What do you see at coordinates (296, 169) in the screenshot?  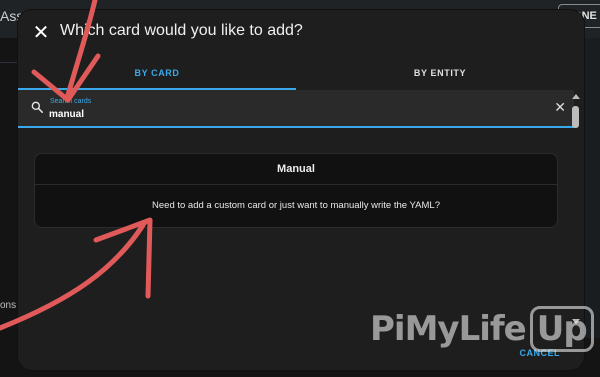 I see `card-title: Manual` at bounding box center [296, 169].